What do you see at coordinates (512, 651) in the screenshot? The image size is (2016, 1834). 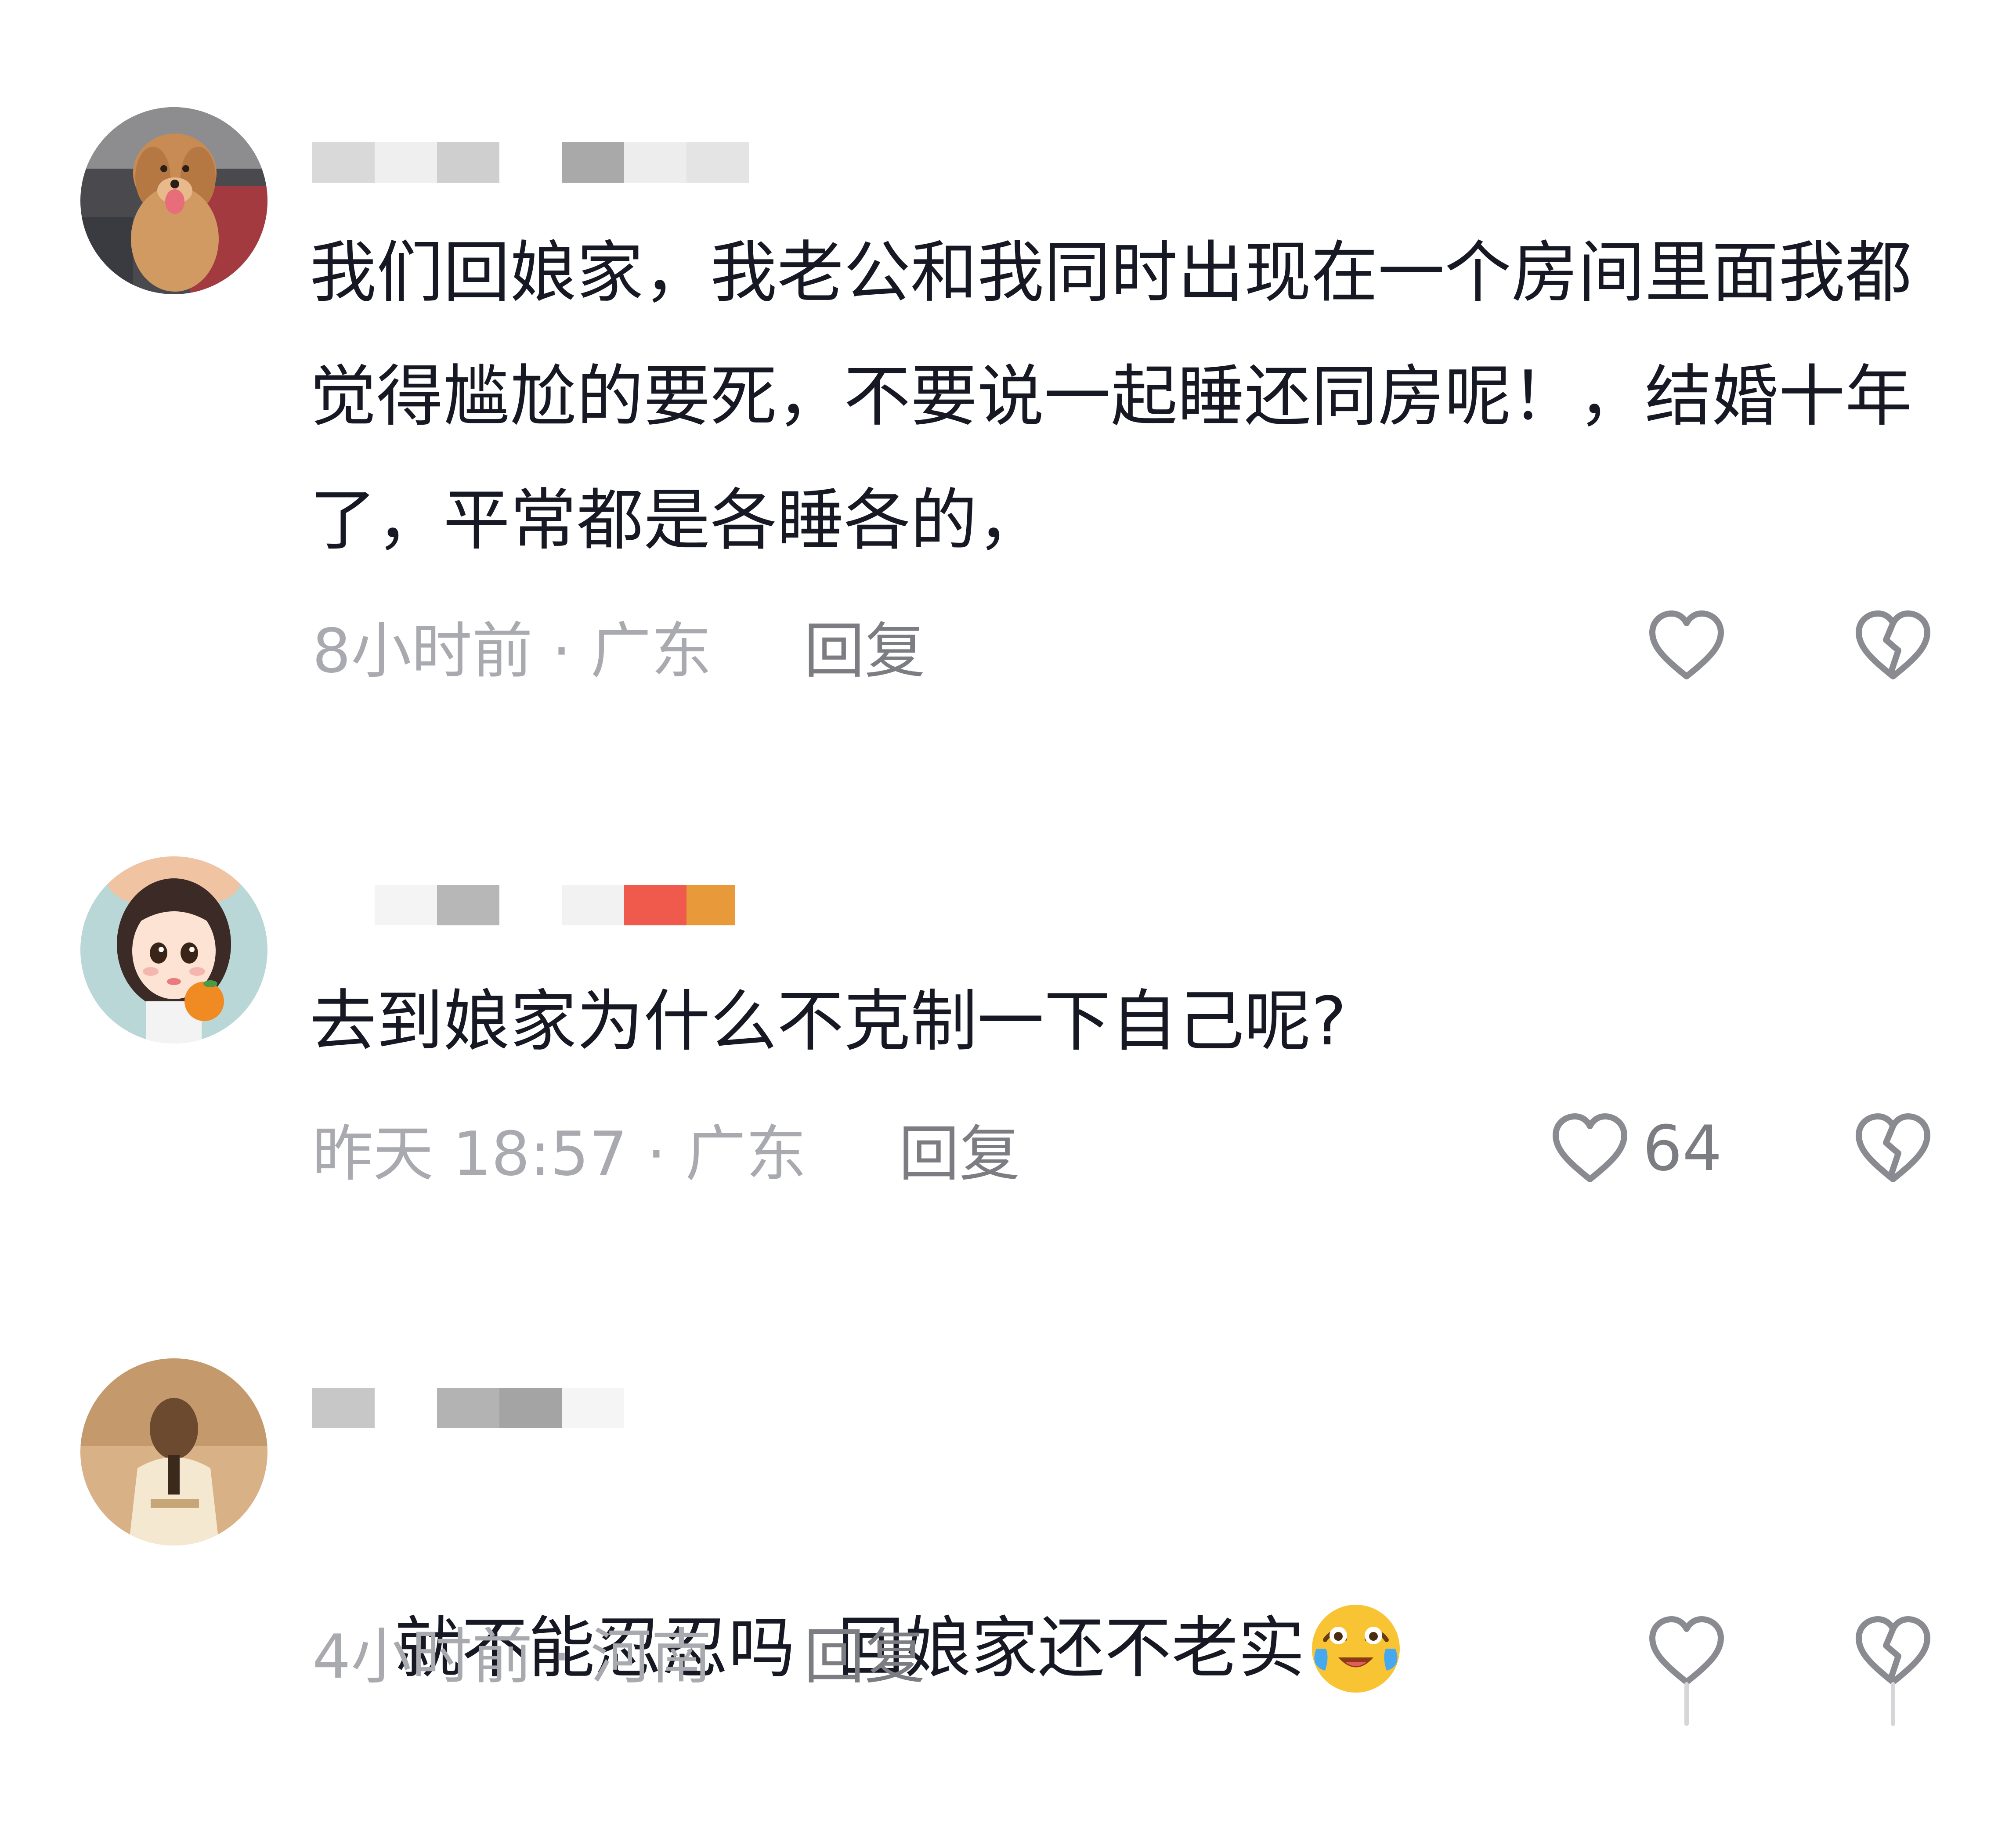 I see `comment-time-location: 8小时前 · 广东` at bounding box center [512, 651].